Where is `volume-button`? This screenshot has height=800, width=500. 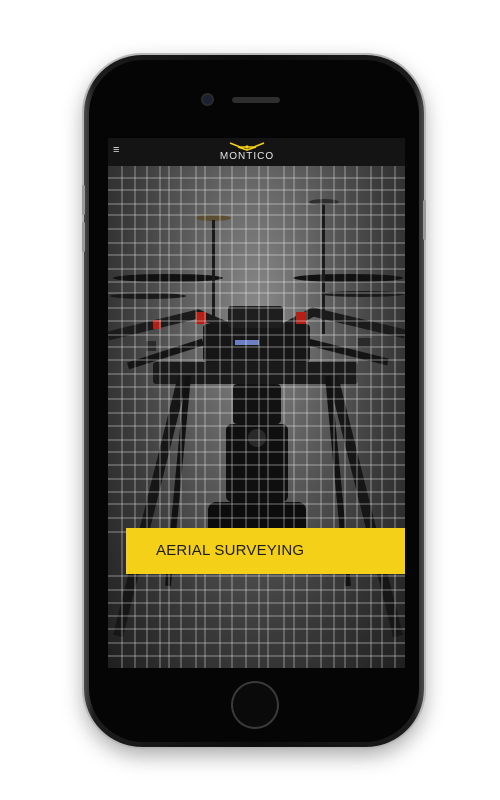
volume-button is located at coordinates (83, 200).